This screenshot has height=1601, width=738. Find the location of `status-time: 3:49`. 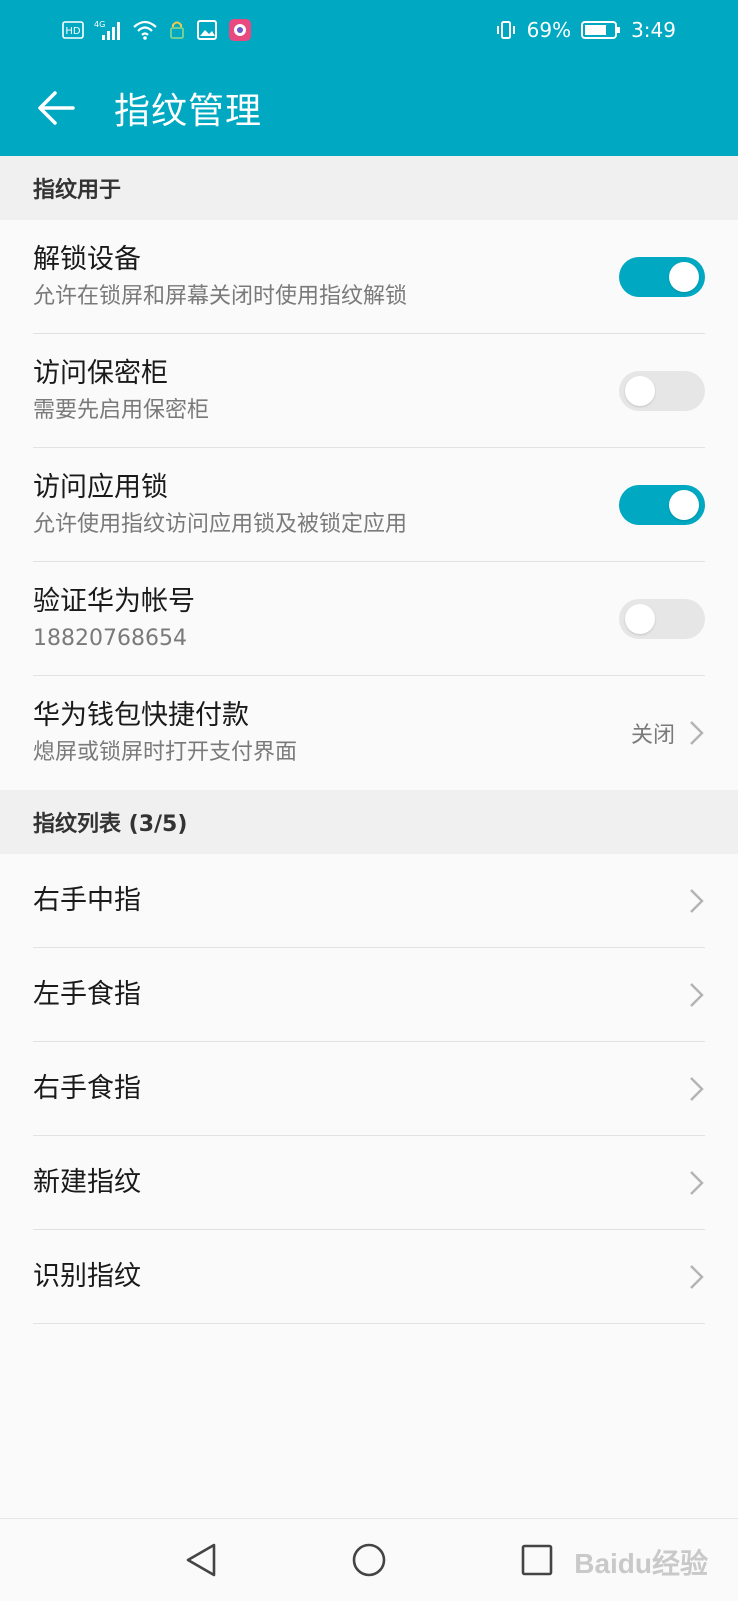

status-time: 3:49 is located at coordinates (653, 30).